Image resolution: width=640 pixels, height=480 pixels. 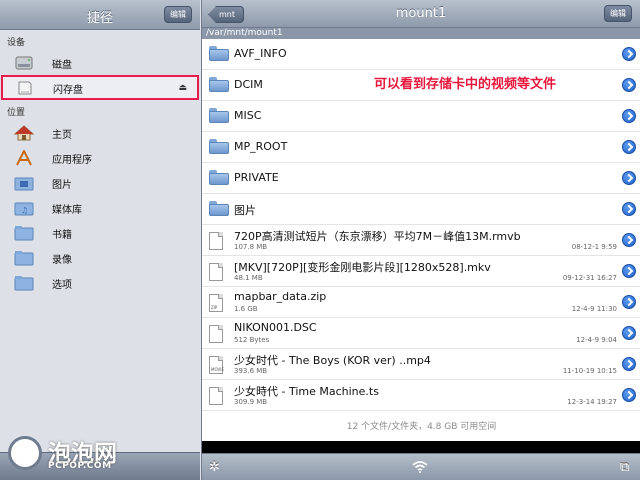 I want to click on divider-bar, so click(x=421, y=447).